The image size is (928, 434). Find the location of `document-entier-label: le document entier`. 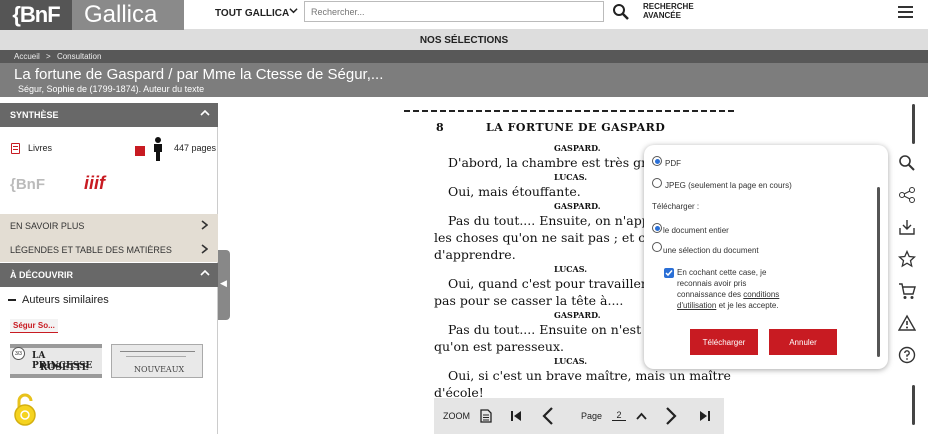

document-entier-label: le document entier is located at coordinates (696, 230).